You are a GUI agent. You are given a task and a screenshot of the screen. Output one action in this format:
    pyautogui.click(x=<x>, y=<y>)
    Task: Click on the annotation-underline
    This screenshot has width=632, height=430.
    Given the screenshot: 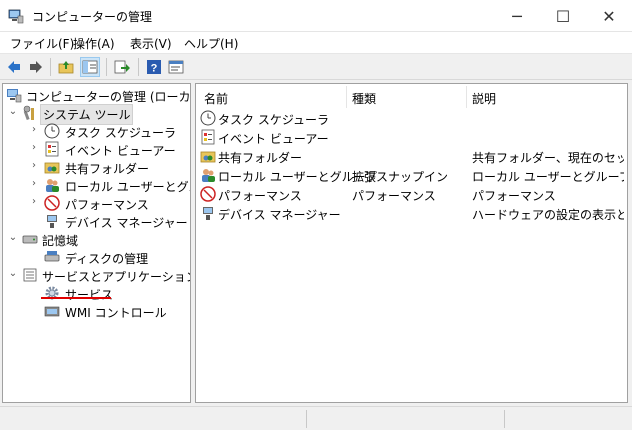 What is the action you would take?
    pyautogui.click(x=76, y=298)
    